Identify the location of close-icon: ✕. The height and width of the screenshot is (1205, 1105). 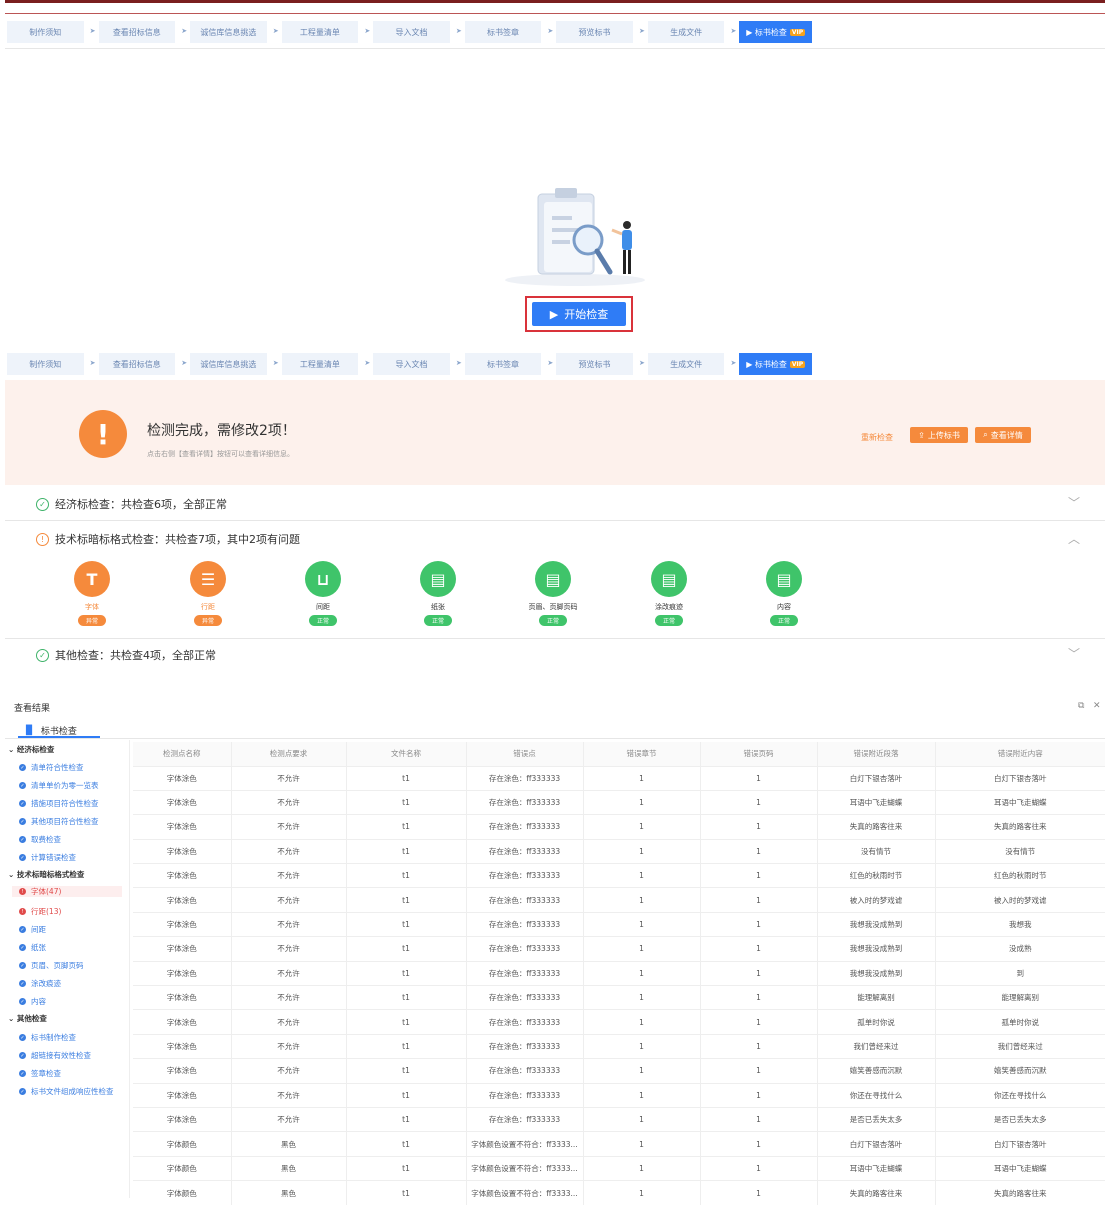
(1097, 706).